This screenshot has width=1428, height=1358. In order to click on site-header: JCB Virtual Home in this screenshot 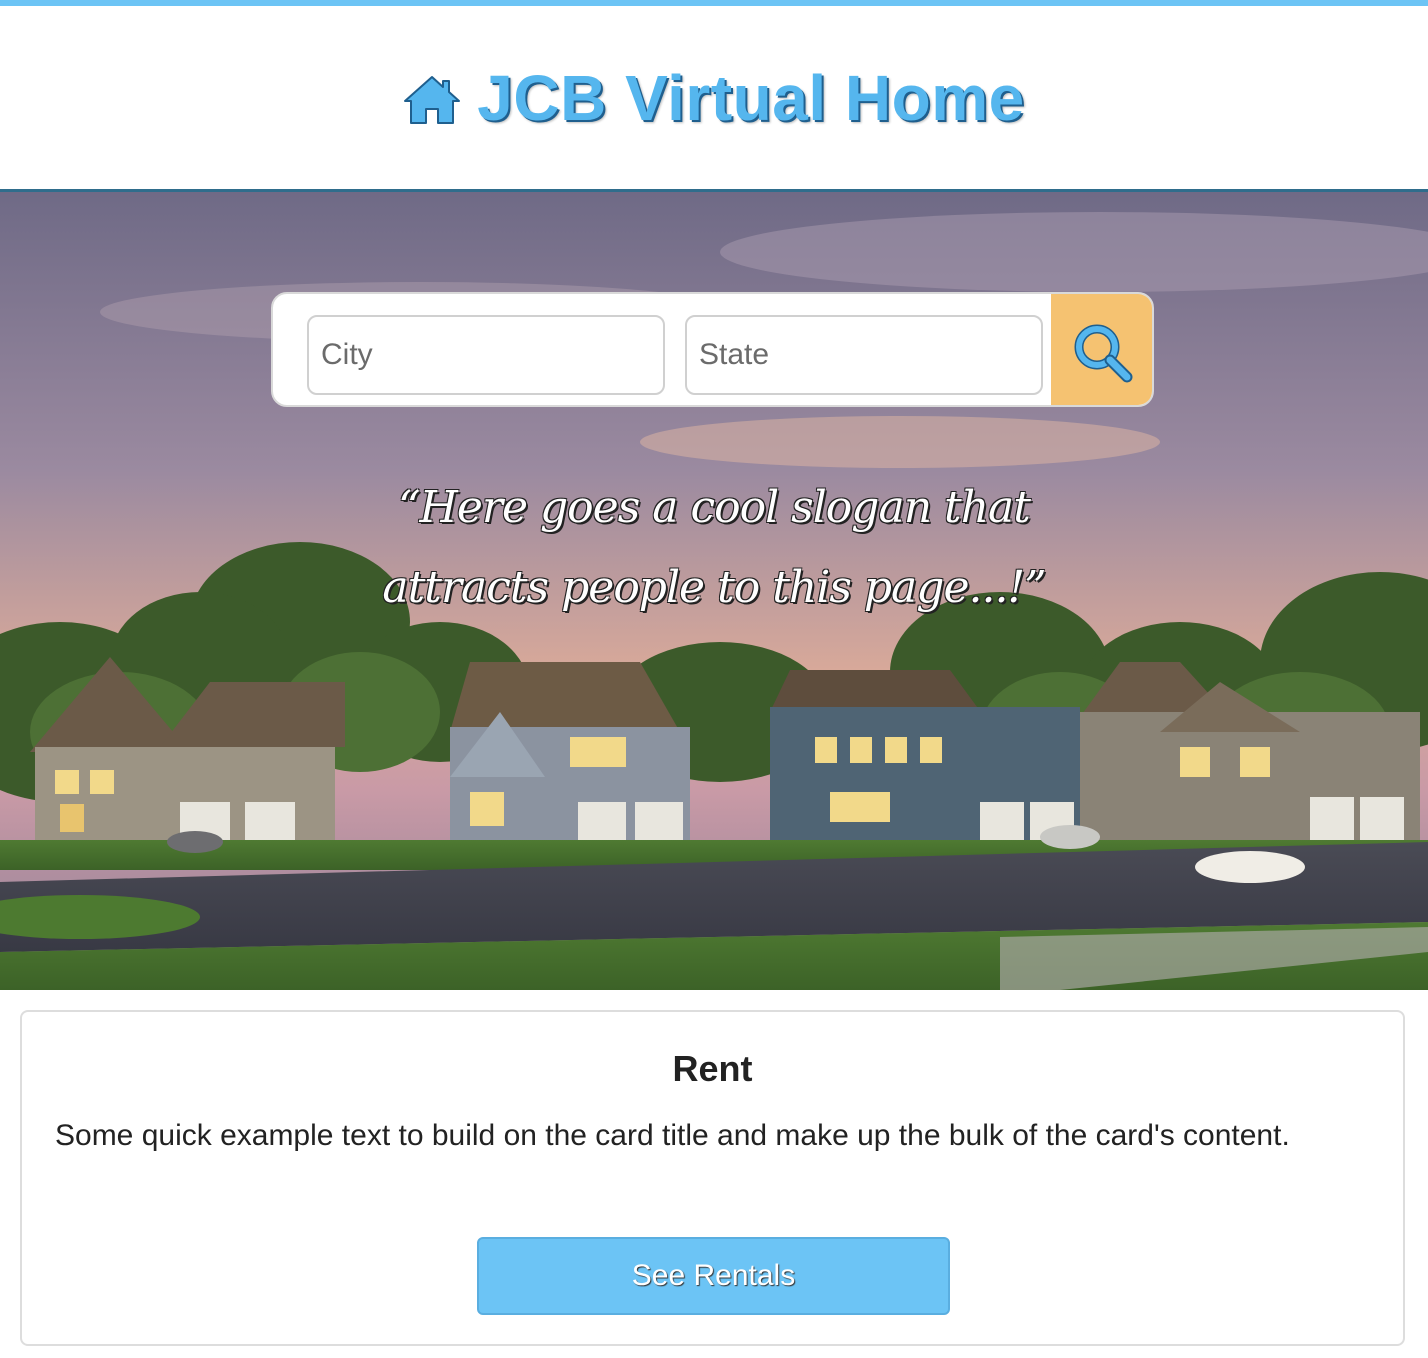, I will do `click(714, 98)`.